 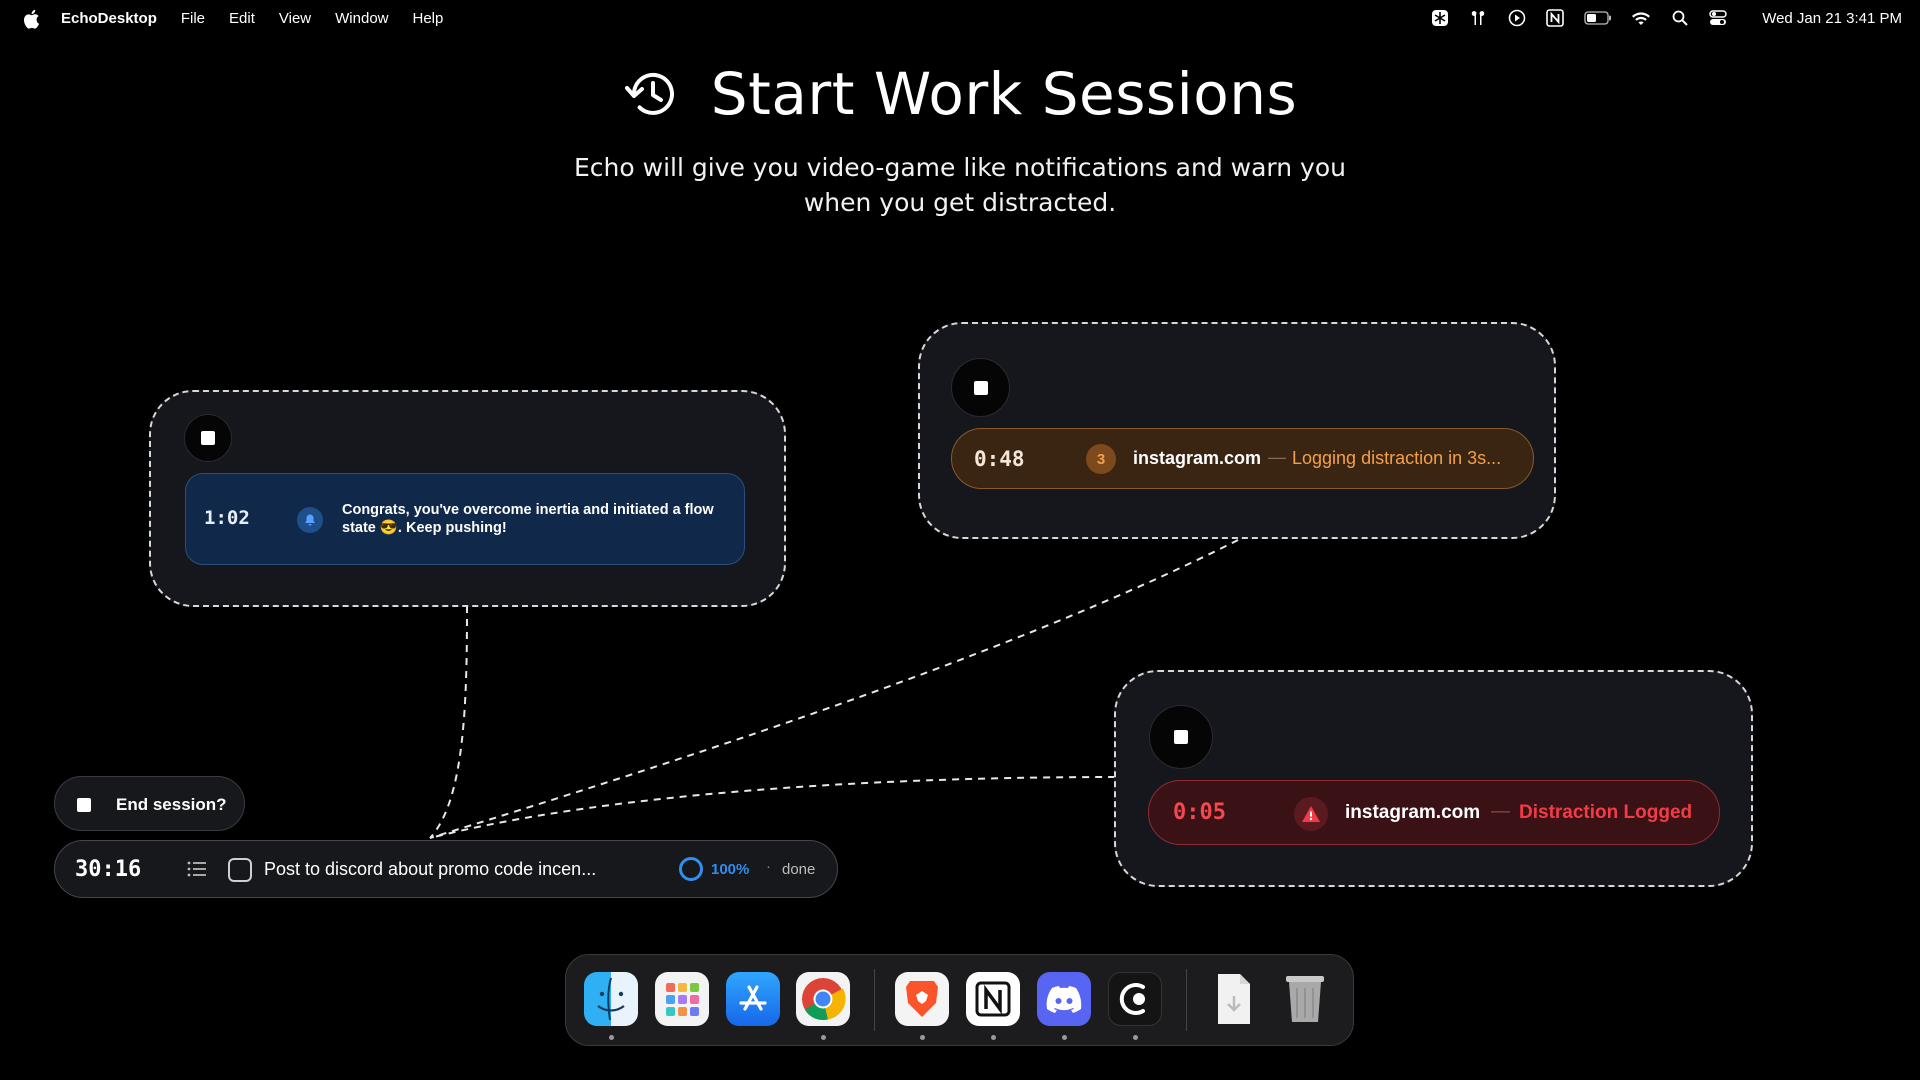 What do you see at coordinates (922, 999) in the screenshot?
I see `brave-icon` at bounding box center [922, 999].